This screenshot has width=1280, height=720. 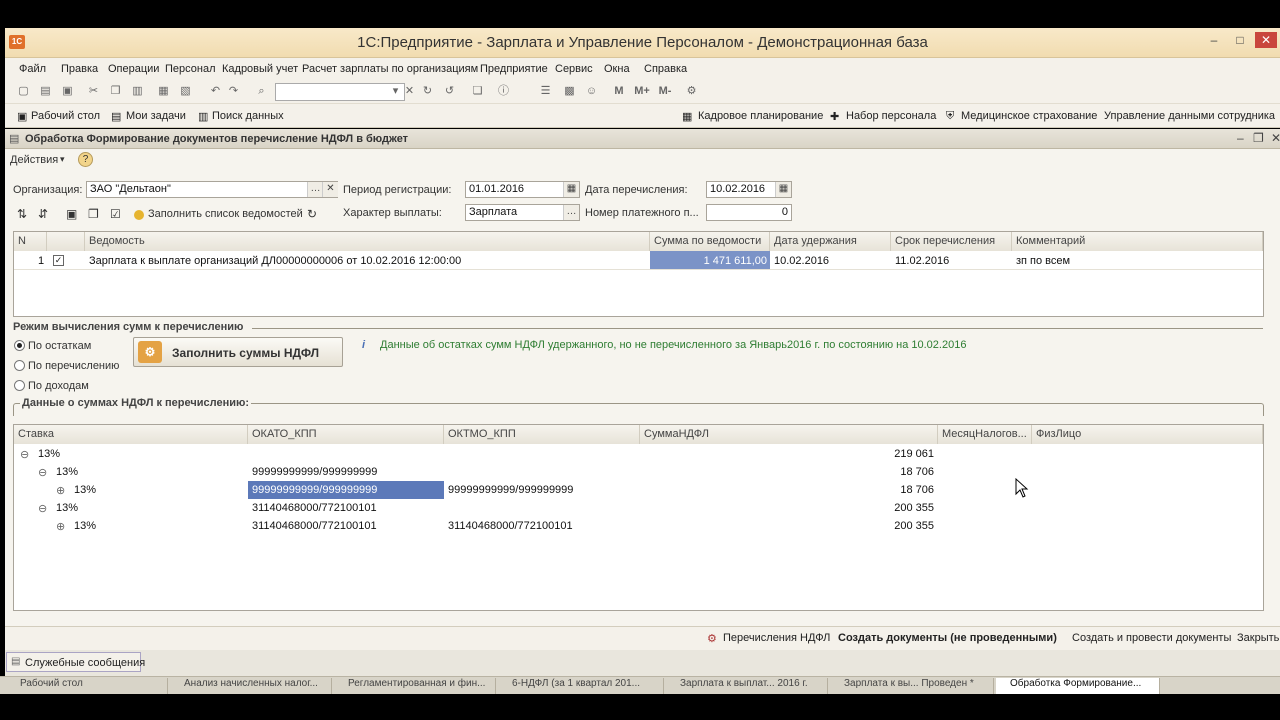 What do you see at coordinates (19, 345) in the screenshot?
I see `mode-radio-balance` at bounding box center [19, 345].